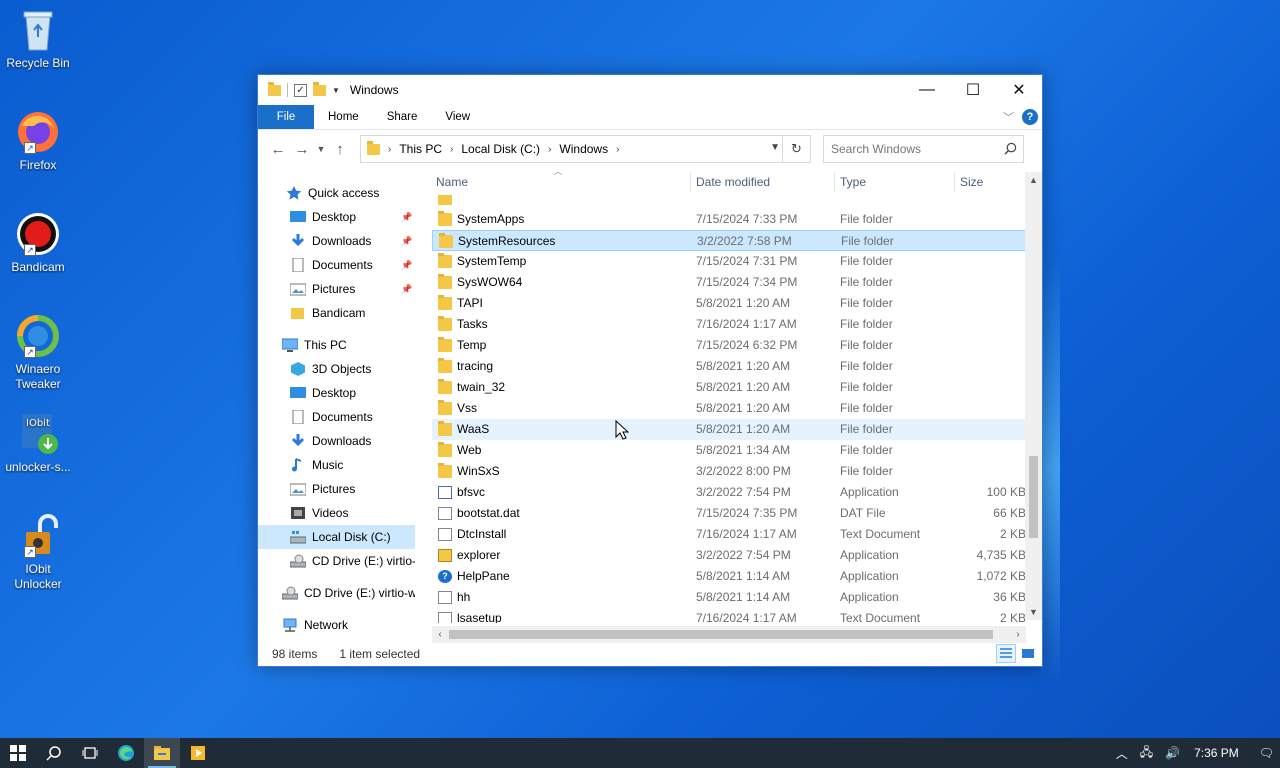 The height and width of the screenshot is (768, 1280). Describe the element at coordinates (336, 625) in the screenshot. I see `nav-network: Network` at that location.